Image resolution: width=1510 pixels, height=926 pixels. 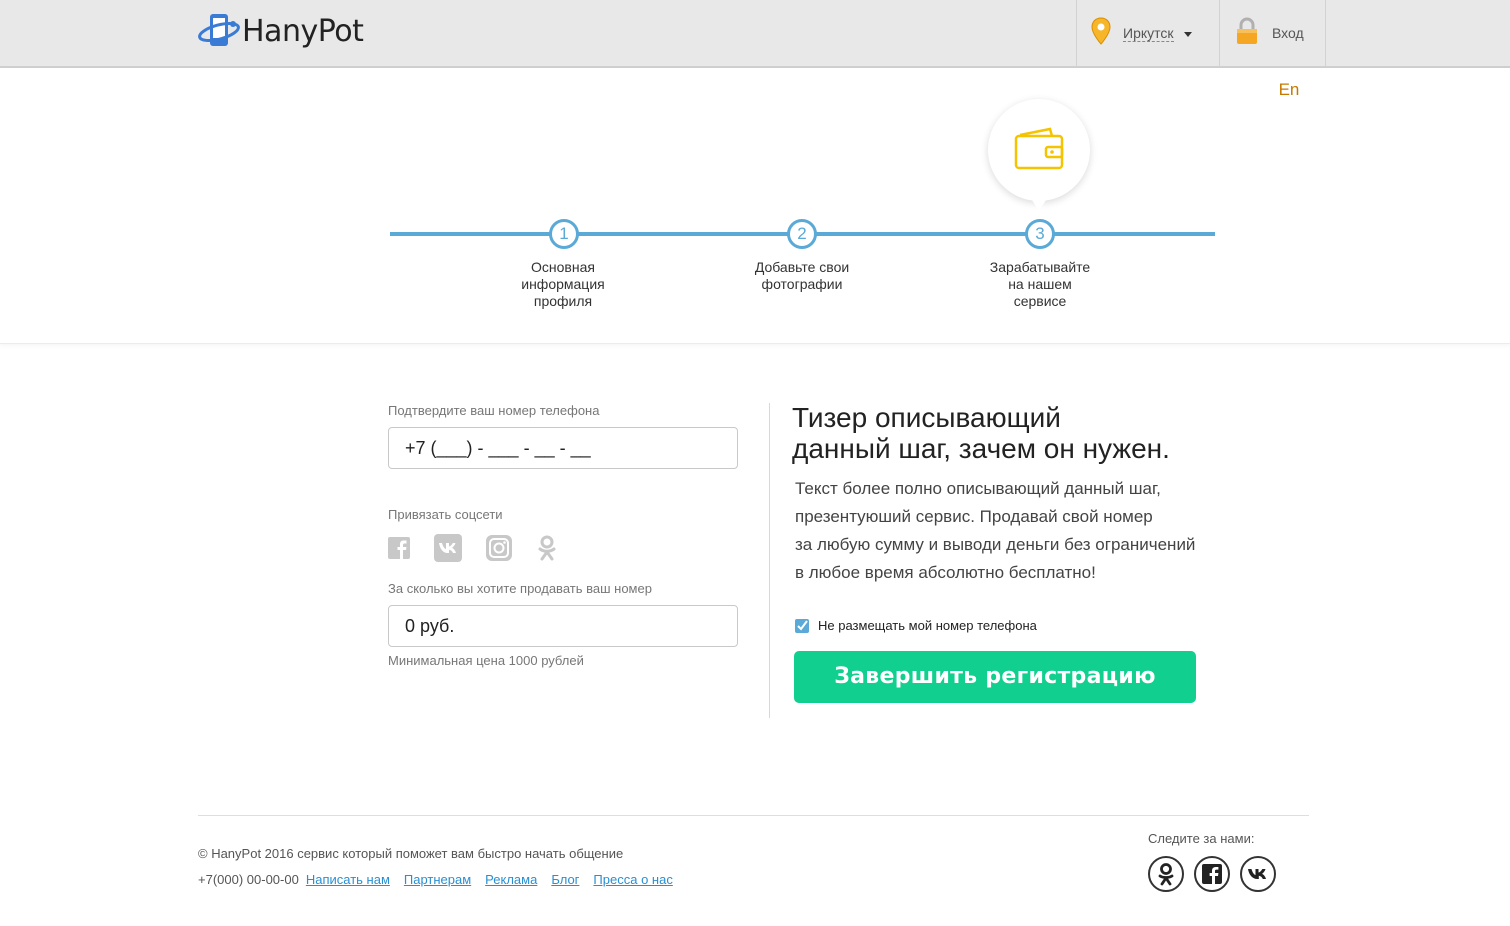 What do you see at coordinates (1288, 33) in the screenshot?
I see `login-label: Вход` at bounding box center [1288, 33].